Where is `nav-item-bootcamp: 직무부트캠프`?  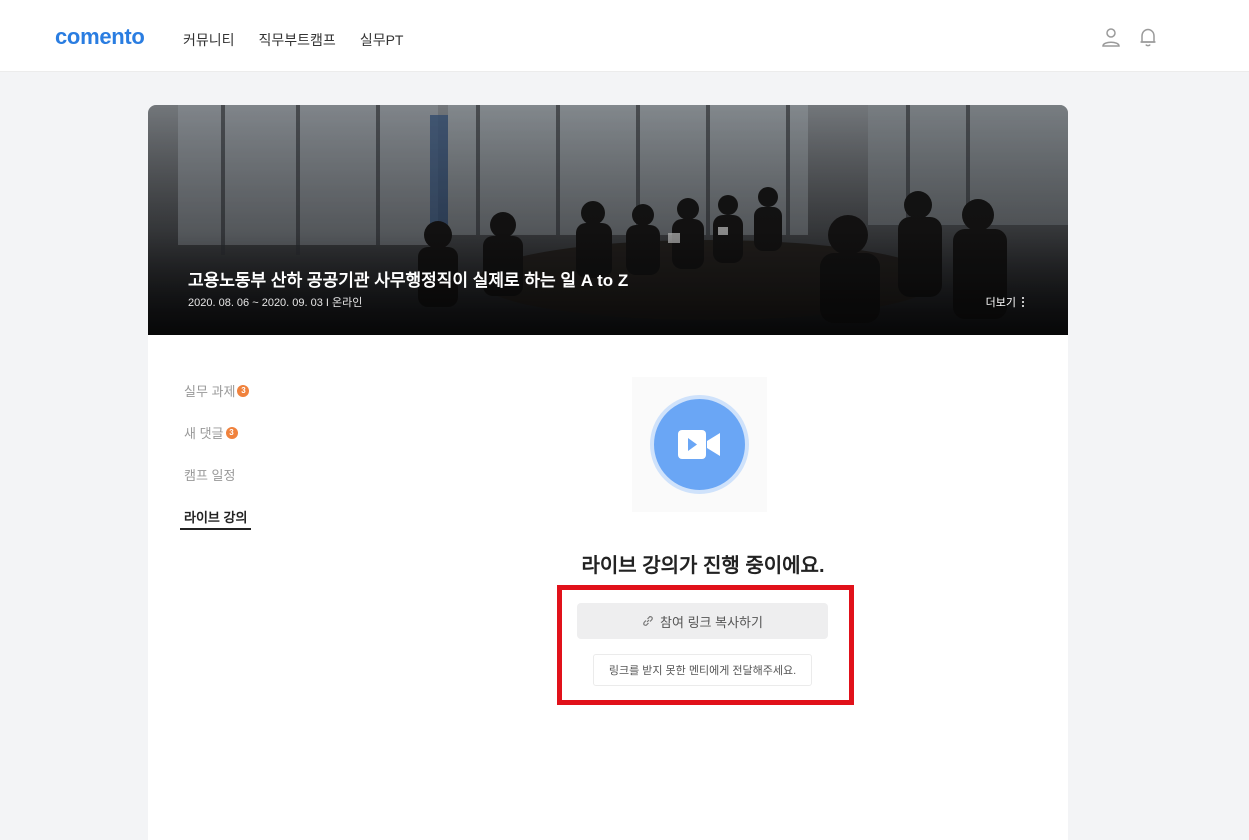
nav-item-bootcamp: 직무부트캠프 is located at coordinates (297, 40).